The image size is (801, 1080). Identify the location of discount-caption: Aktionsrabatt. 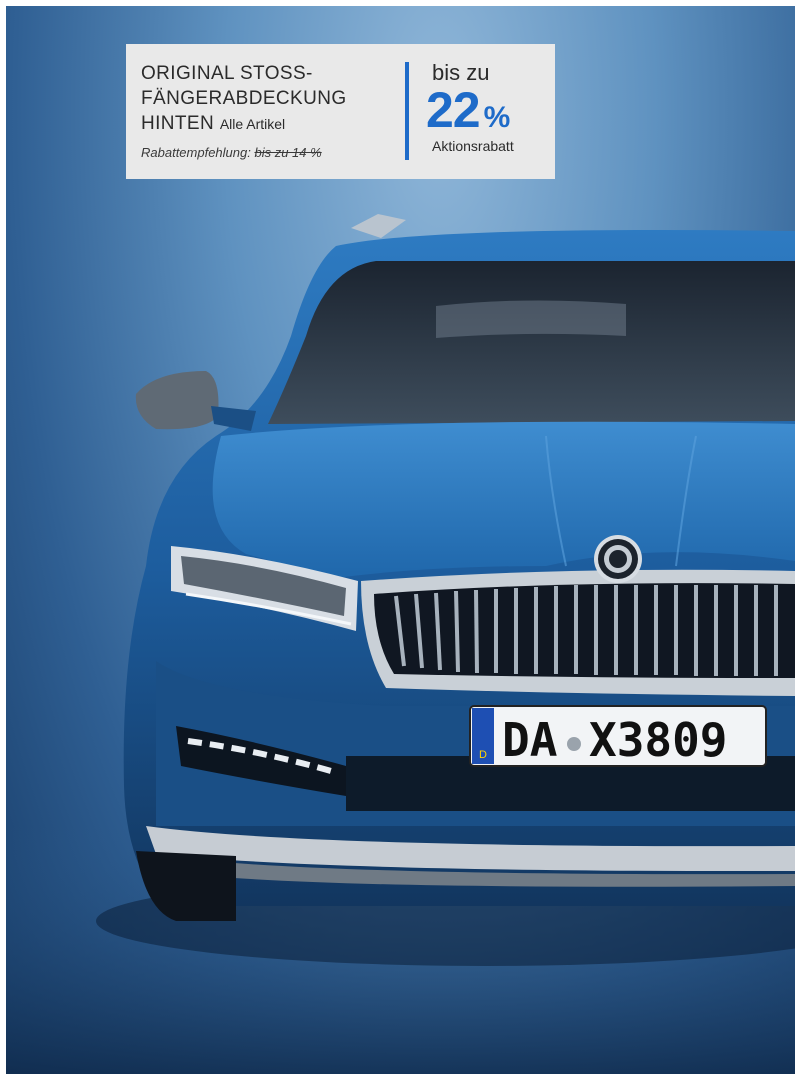
(473, 146).